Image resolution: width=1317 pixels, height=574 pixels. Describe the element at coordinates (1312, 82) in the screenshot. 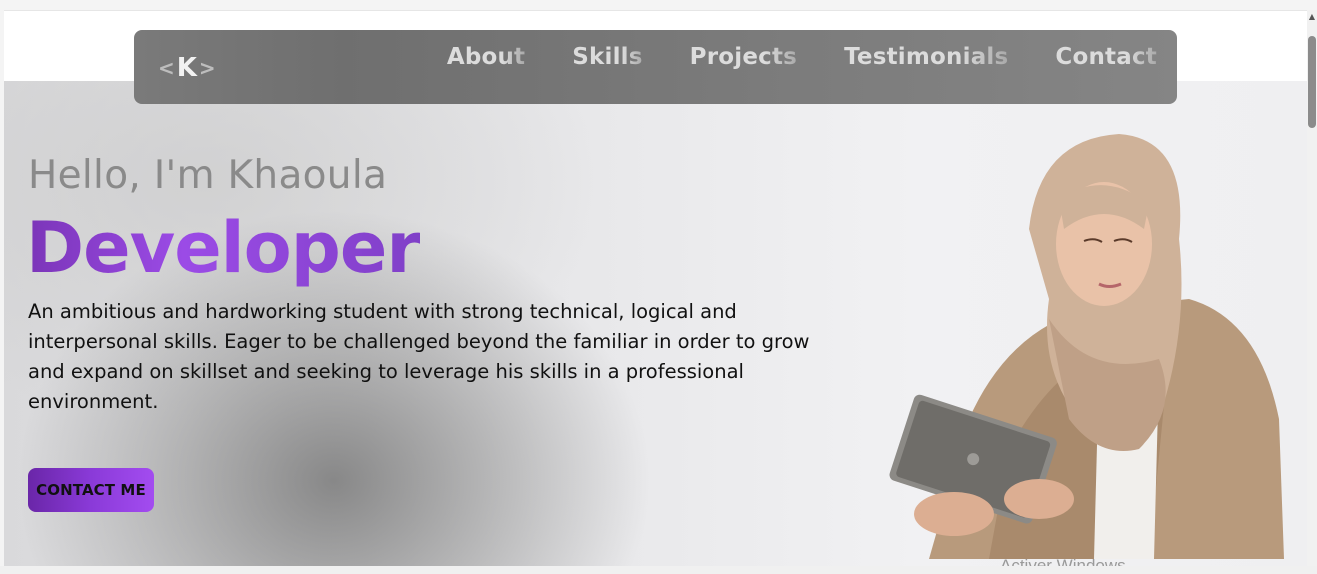

I see `scrollbar-thumb` at that location.